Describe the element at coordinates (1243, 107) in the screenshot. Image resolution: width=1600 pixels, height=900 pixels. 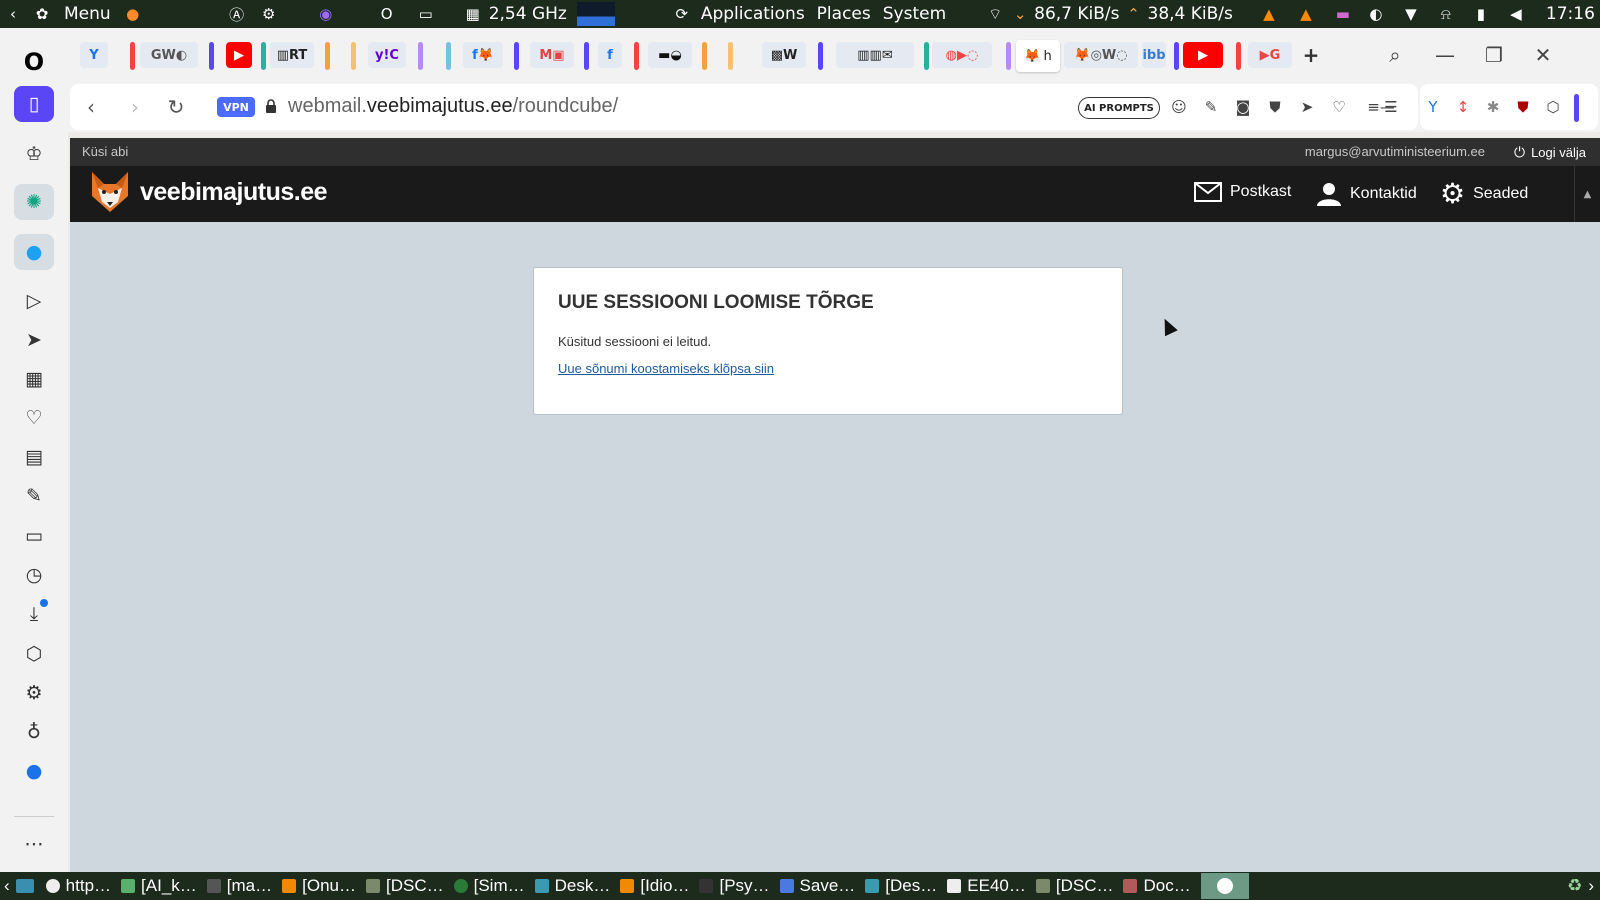
I see `camera-icon: ◙` at that location.